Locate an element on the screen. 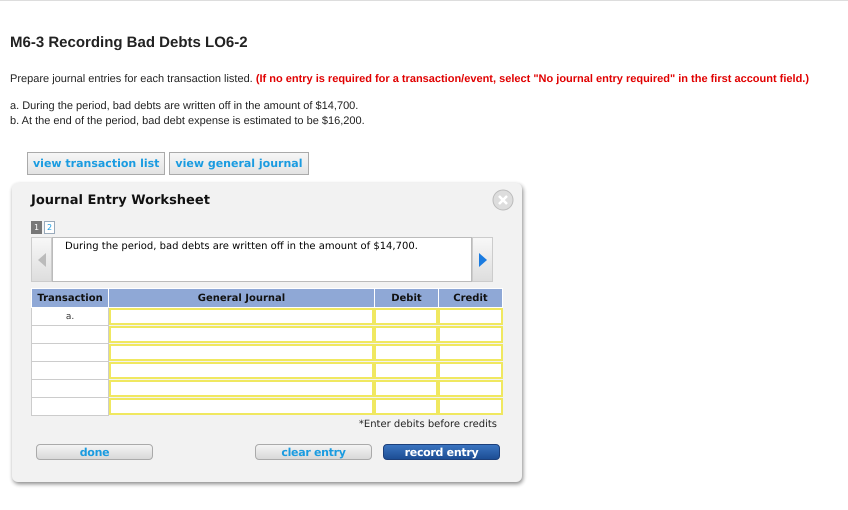 This screenshot has height=510, width=848. right-arrow-icon is located at coordinates (482, 259).